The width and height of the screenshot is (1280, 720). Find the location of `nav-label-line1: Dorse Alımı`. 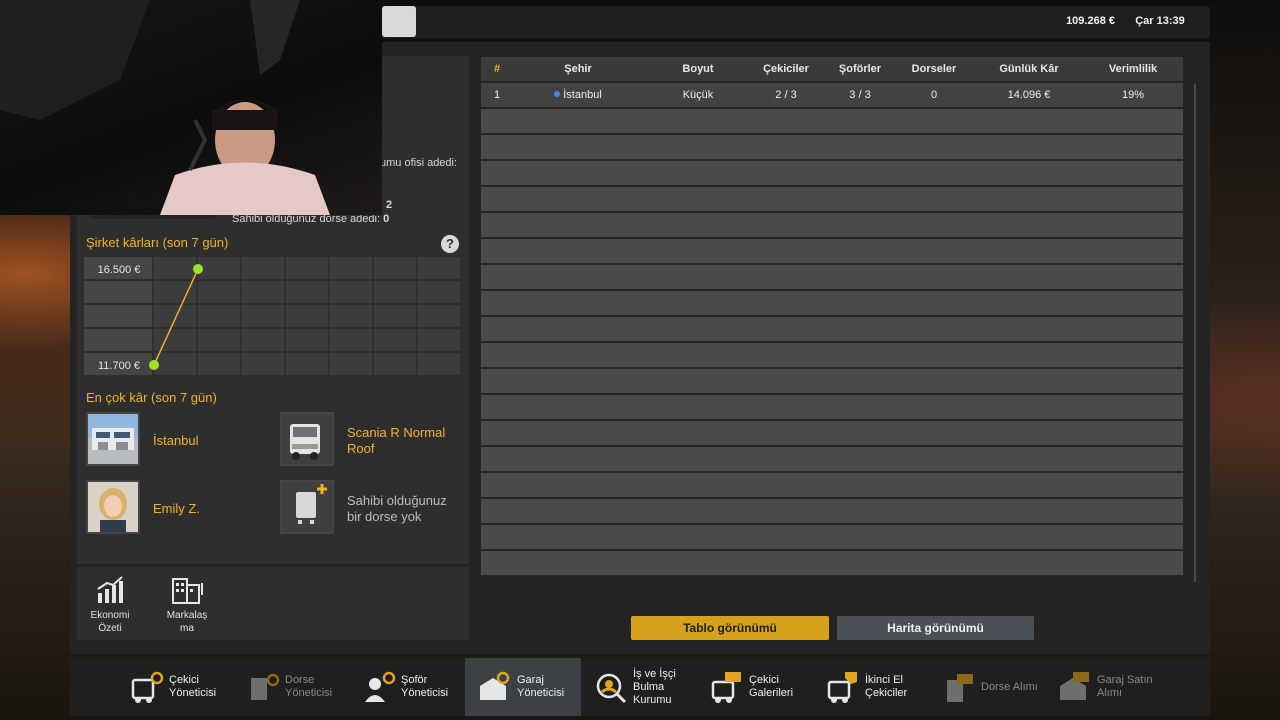

nav-label-line1: Dorse Alımı is located at coordinates (1009, 686).